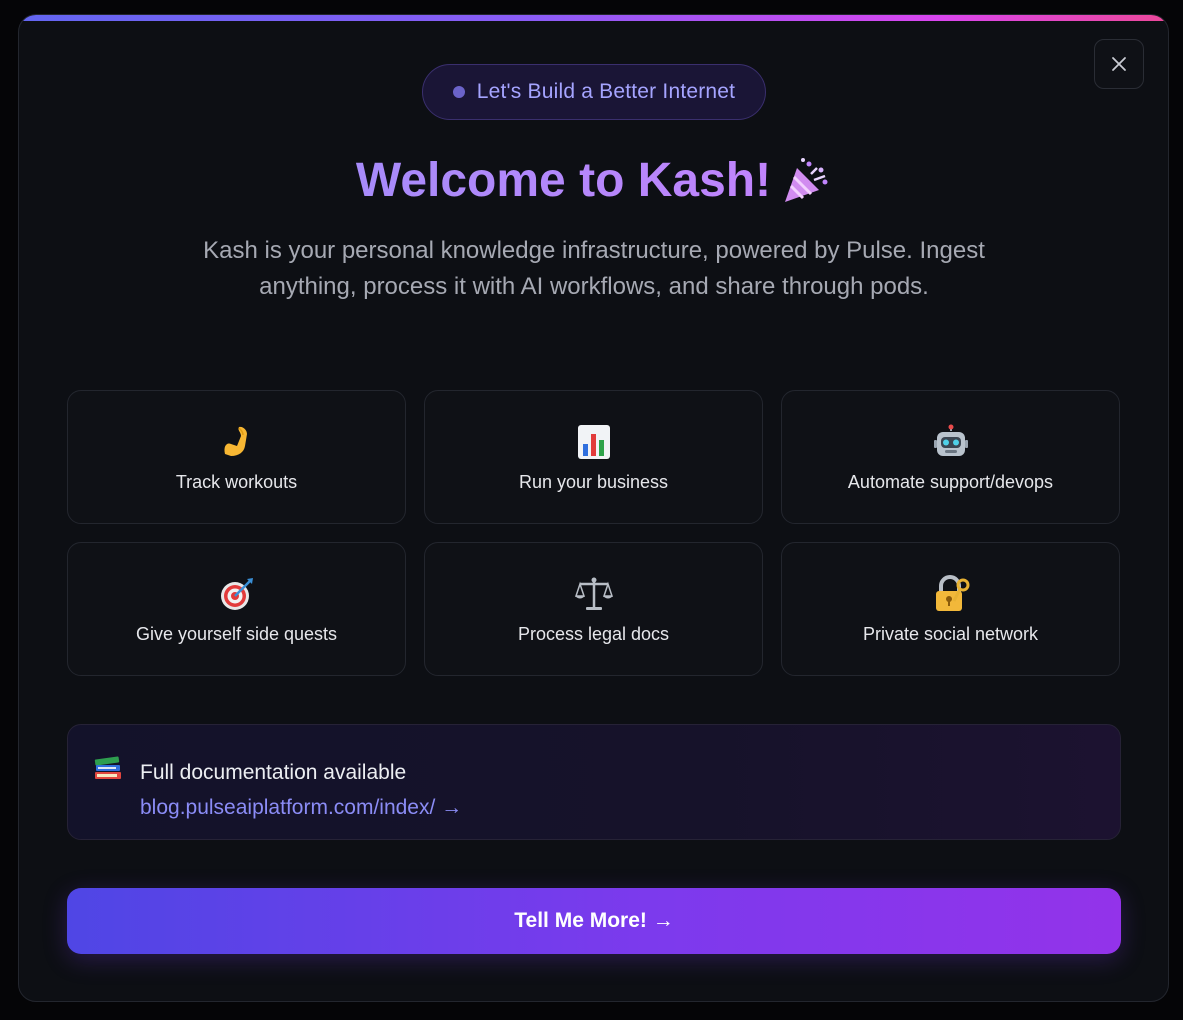  I want to click on lock-key-icon, so click(951, 594).